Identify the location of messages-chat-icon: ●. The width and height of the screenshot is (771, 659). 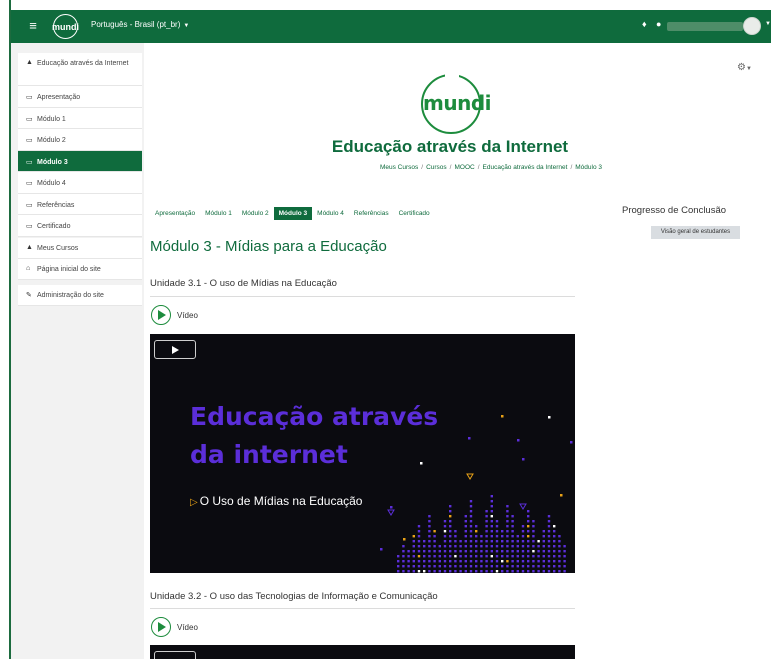
(658, 24).